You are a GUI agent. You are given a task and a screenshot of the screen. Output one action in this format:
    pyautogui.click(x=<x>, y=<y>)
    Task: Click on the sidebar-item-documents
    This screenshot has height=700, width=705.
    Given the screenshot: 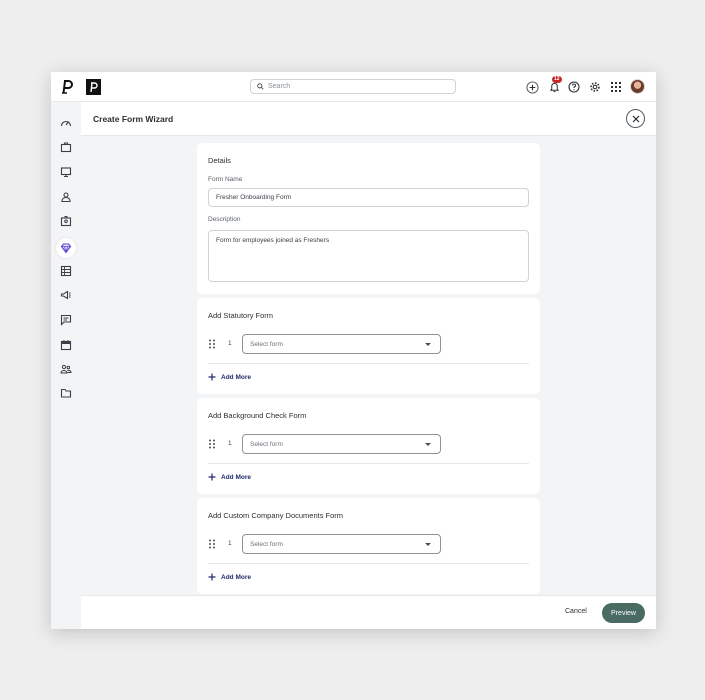 What is the action you would take?
    pyautogui.click(x=66, y=393)
    